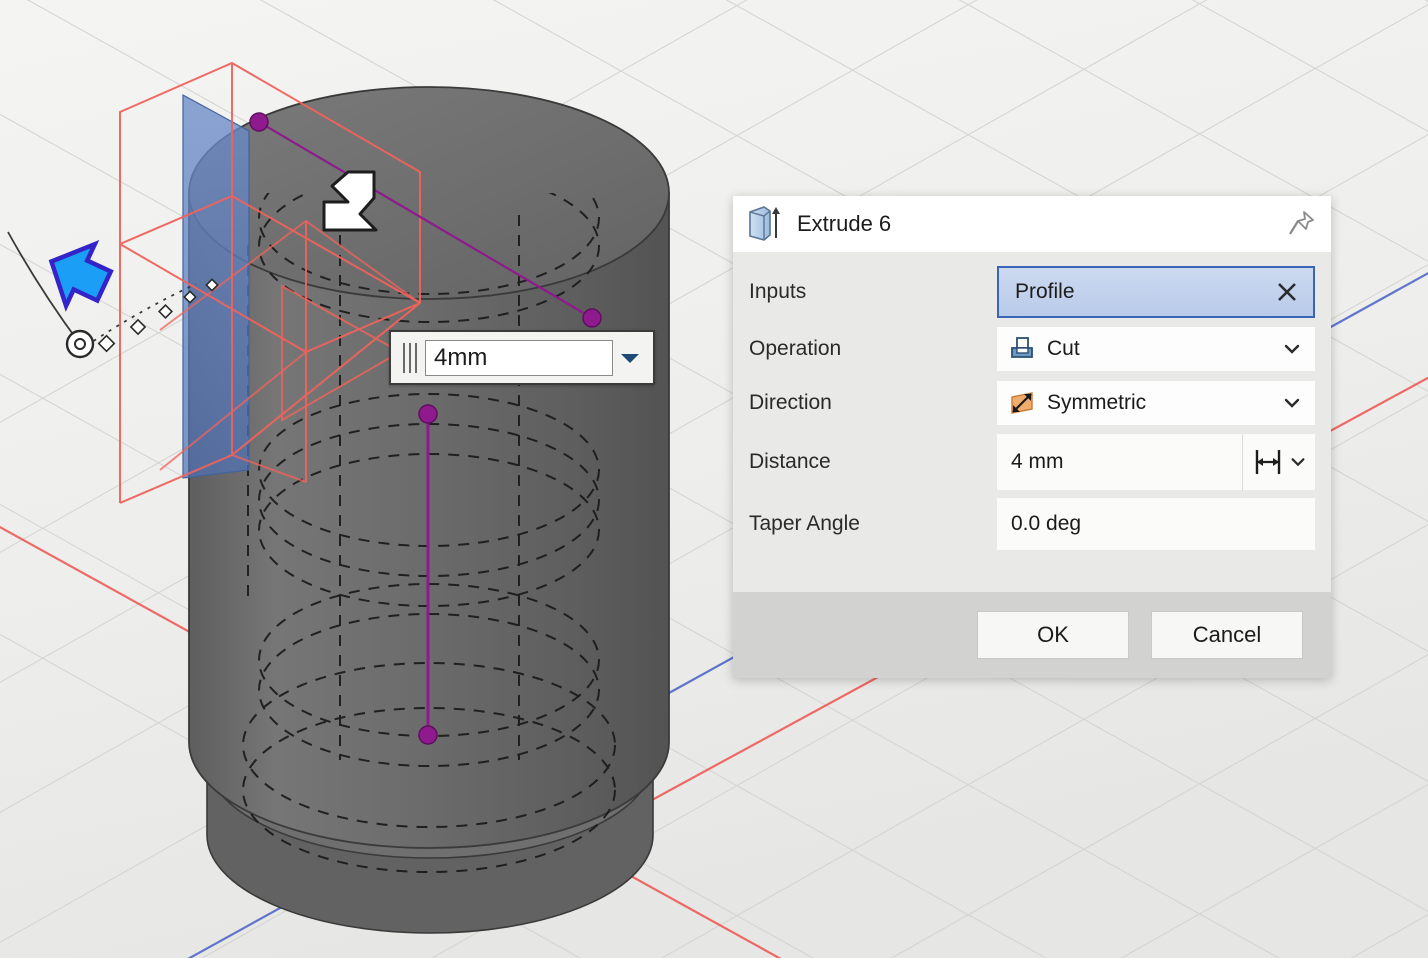 The height and width of the screenshot is (958, 1428). What do you see at coordinates (1156, 292) in the screenshot?
I see `profile-selection-chip: Profile` at bounding box center [1156, 292].